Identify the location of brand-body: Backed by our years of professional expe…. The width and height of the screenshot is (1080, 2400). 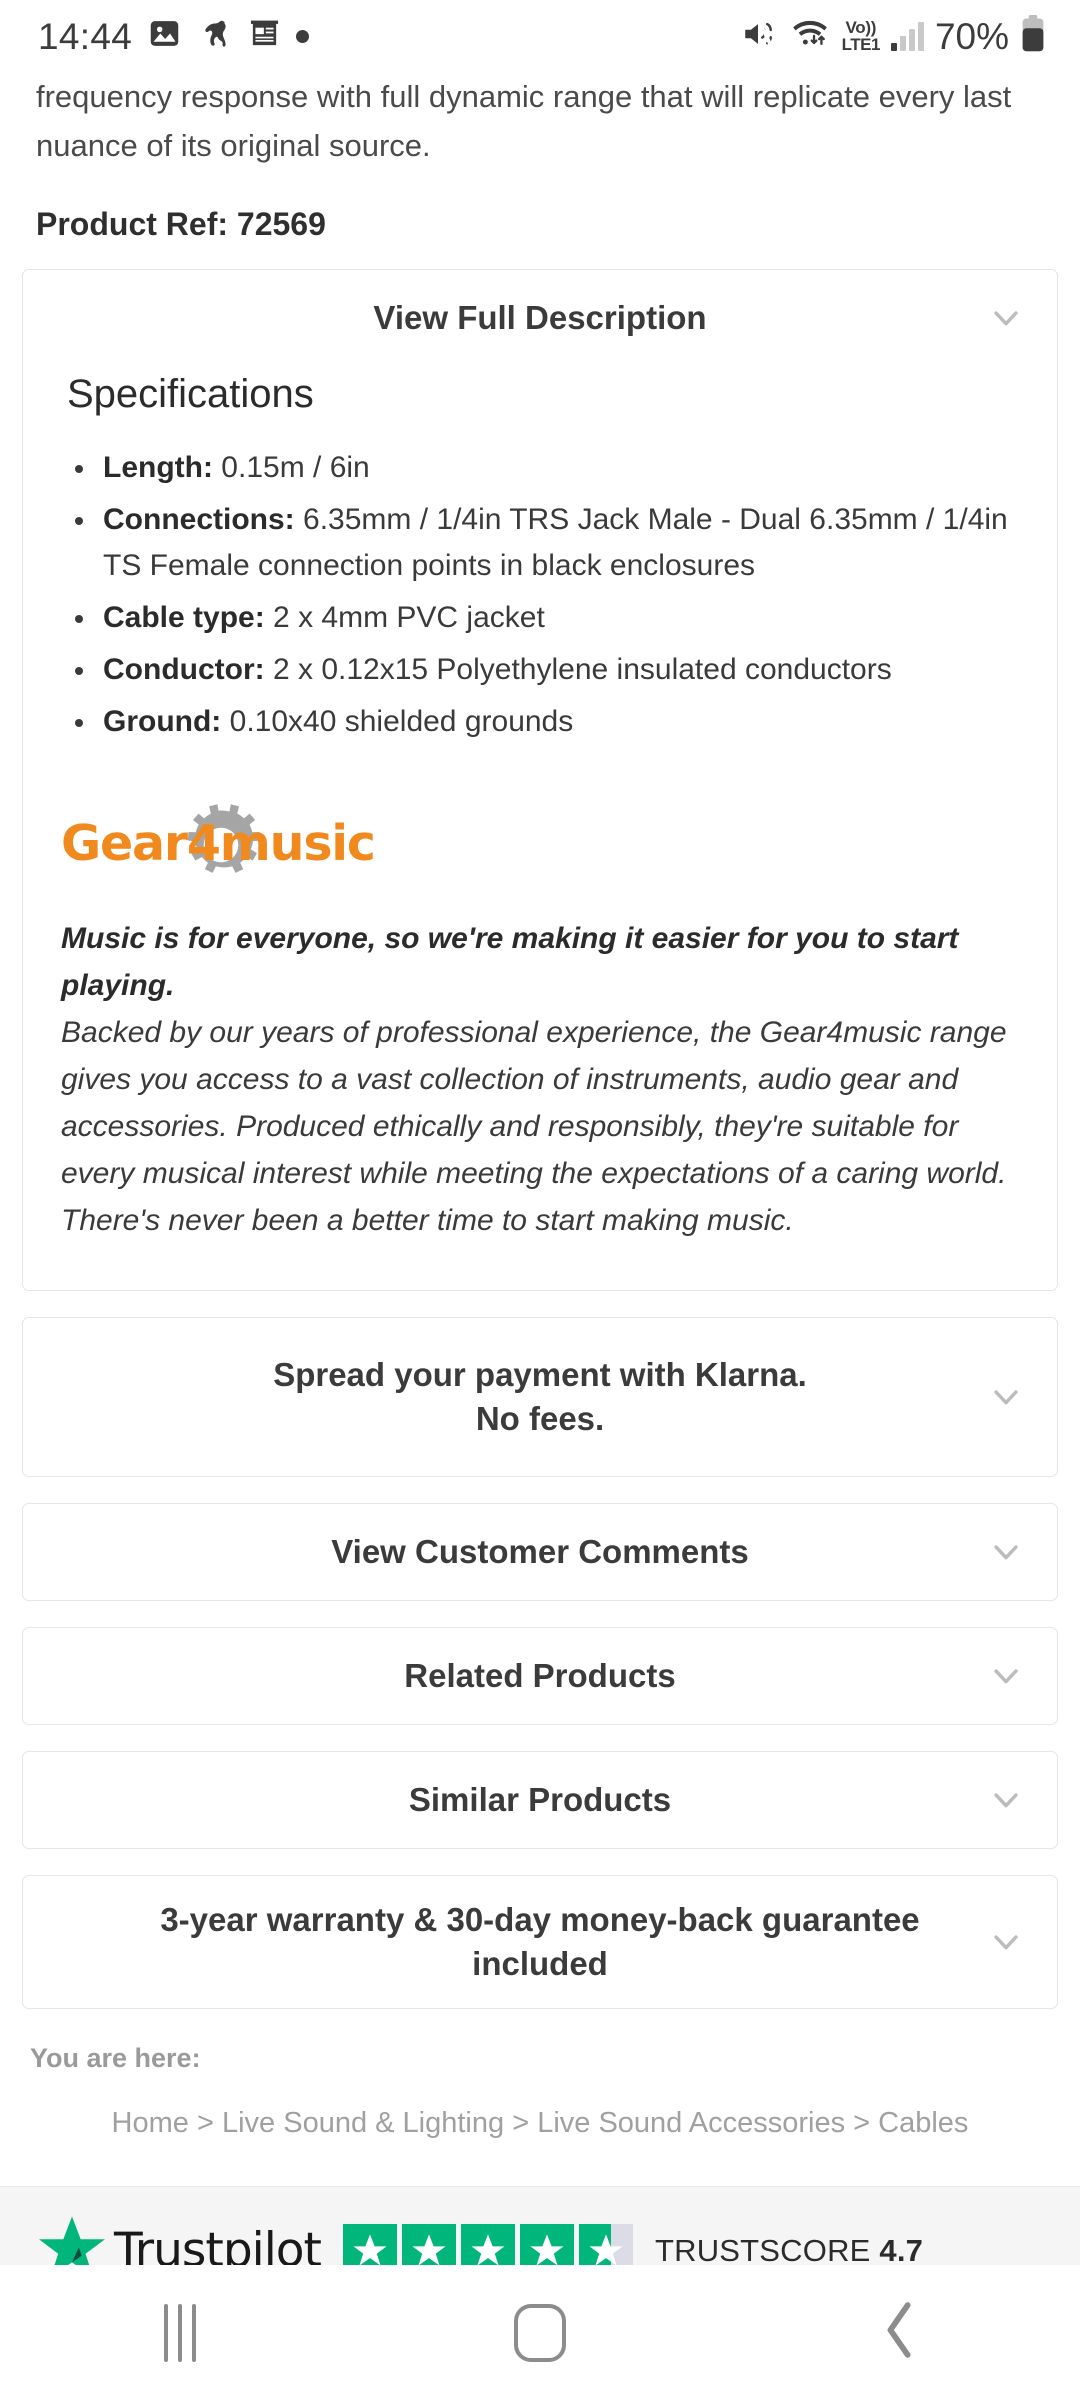
(534, 1126).